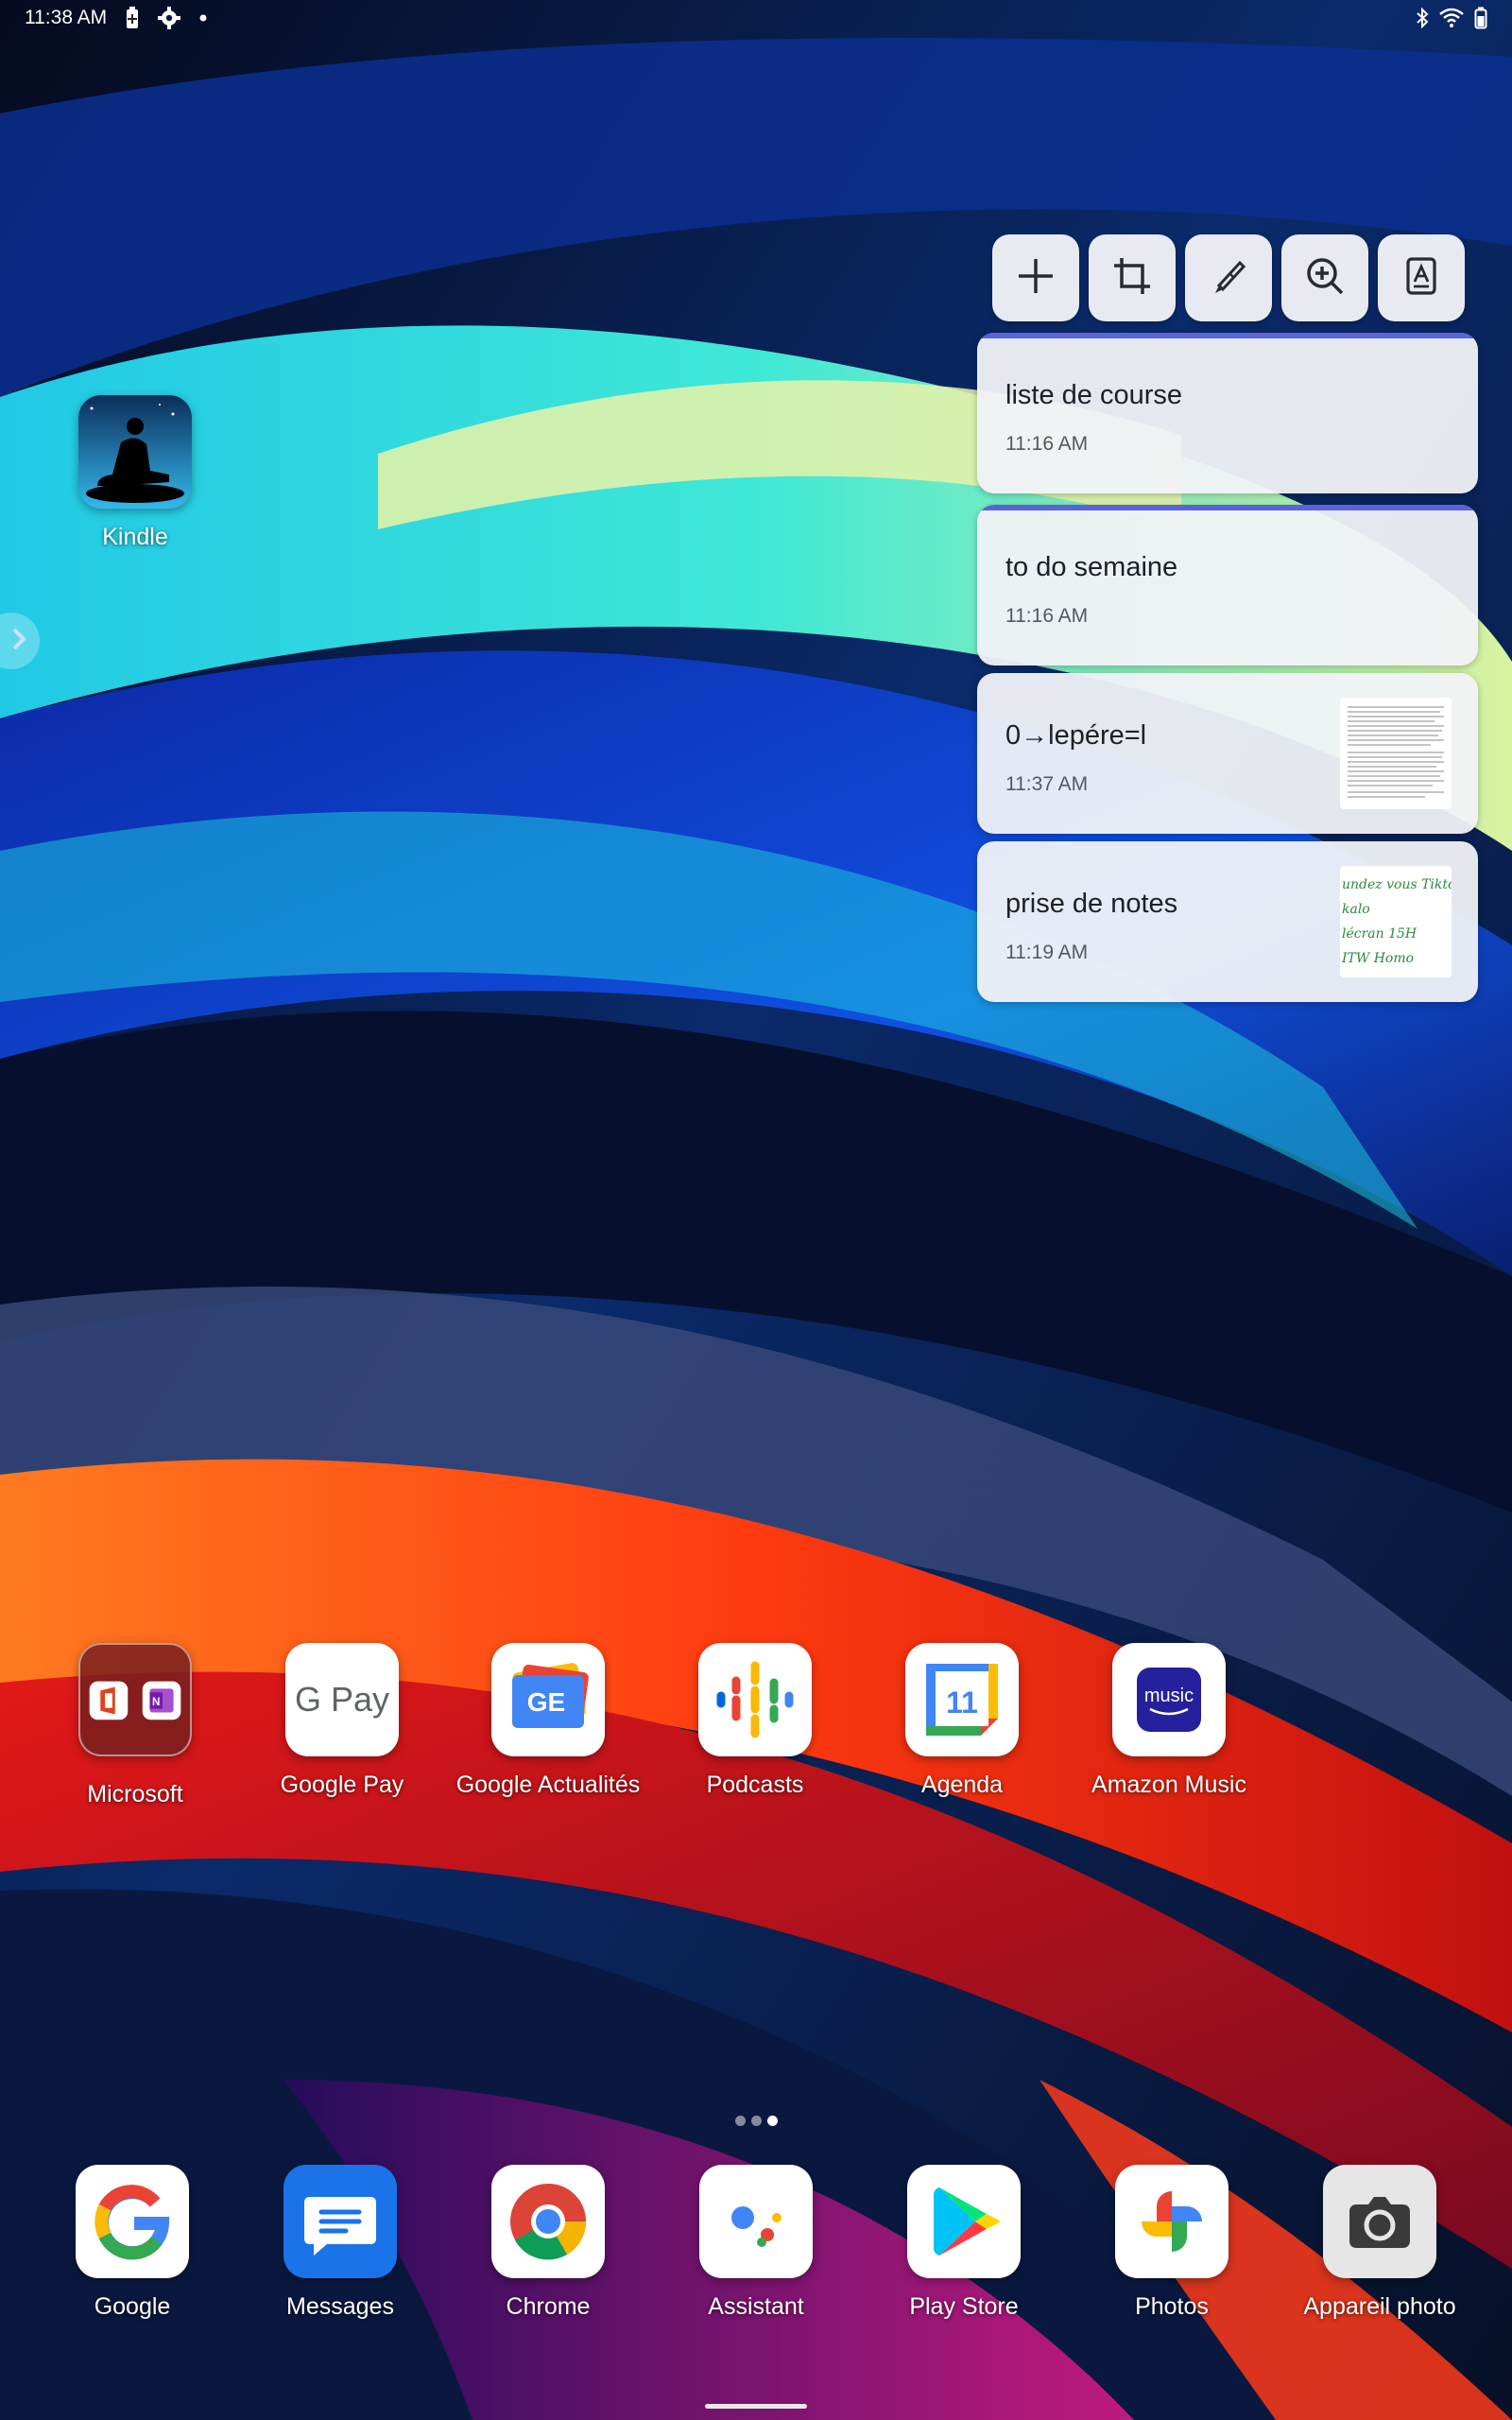 Image resolution: width=1512 pixels, height=2420 pixels. I want to click on zoom-button, so click(1324, 277).